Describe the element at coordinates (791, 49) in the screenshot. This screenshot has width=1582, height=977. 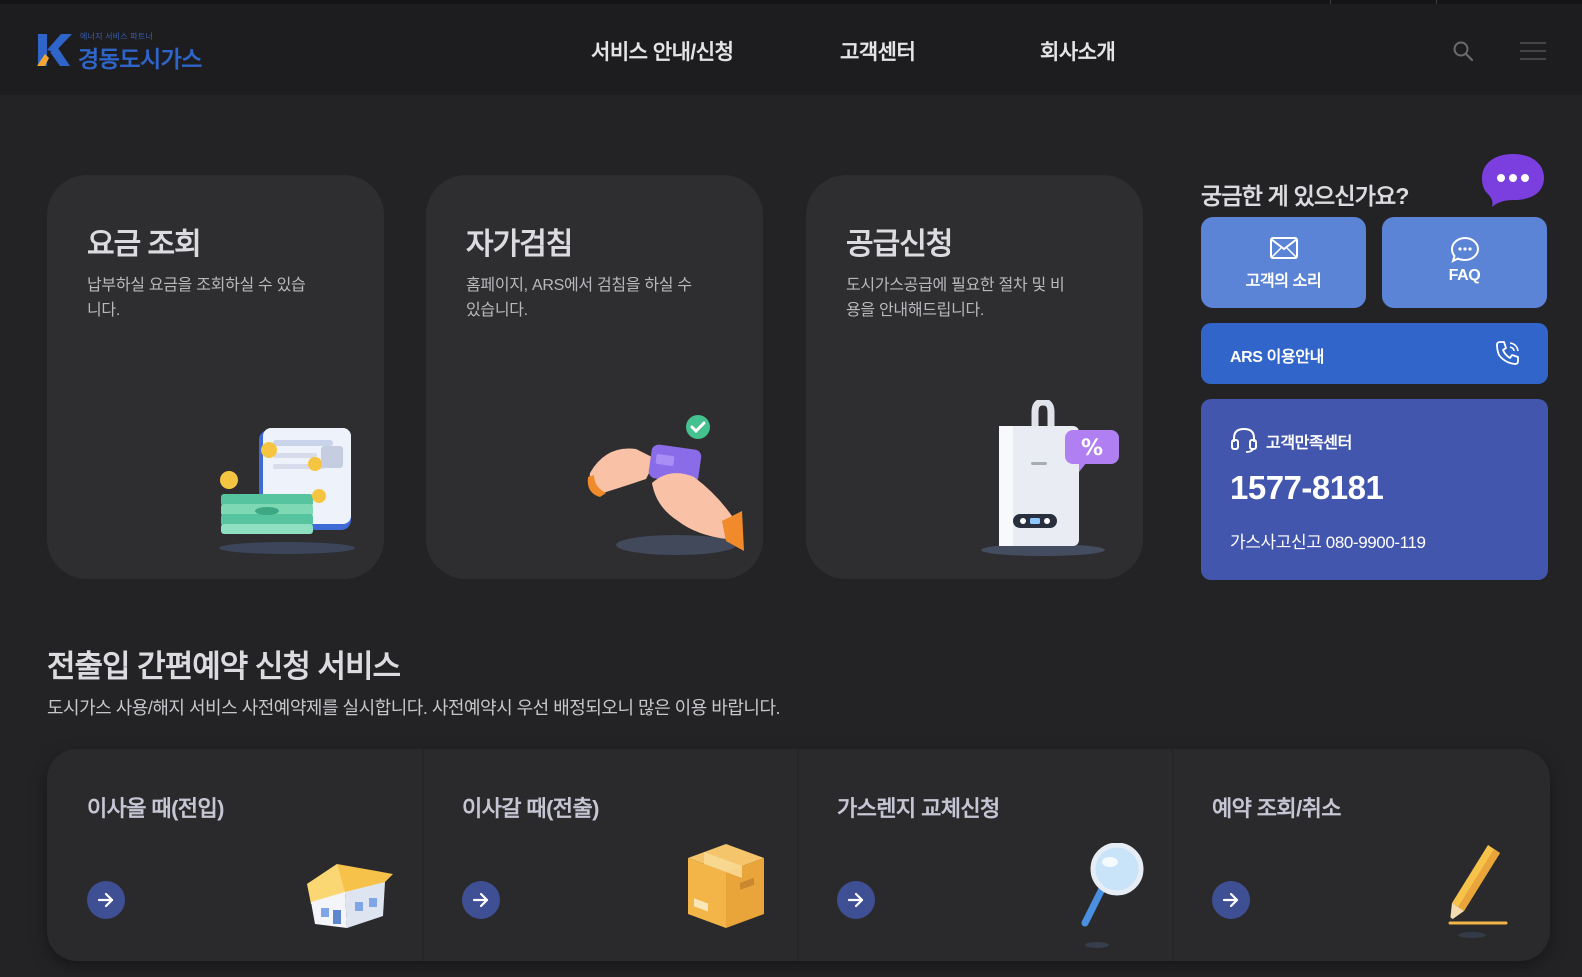
I see `site-header: 에너지 서비스 파트너 경동도시가스 서비스 안내/신청 고객센터 회사소개` at that location.